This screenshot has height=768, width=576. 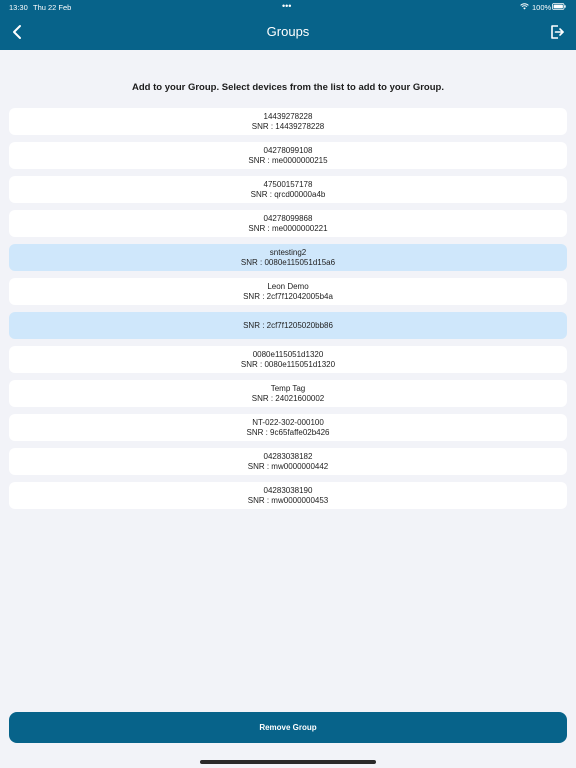 What do you see at coordinates (288, 490) in the screenshot?
I see `device-name: 04283038190` at bounding box center [288, 490].